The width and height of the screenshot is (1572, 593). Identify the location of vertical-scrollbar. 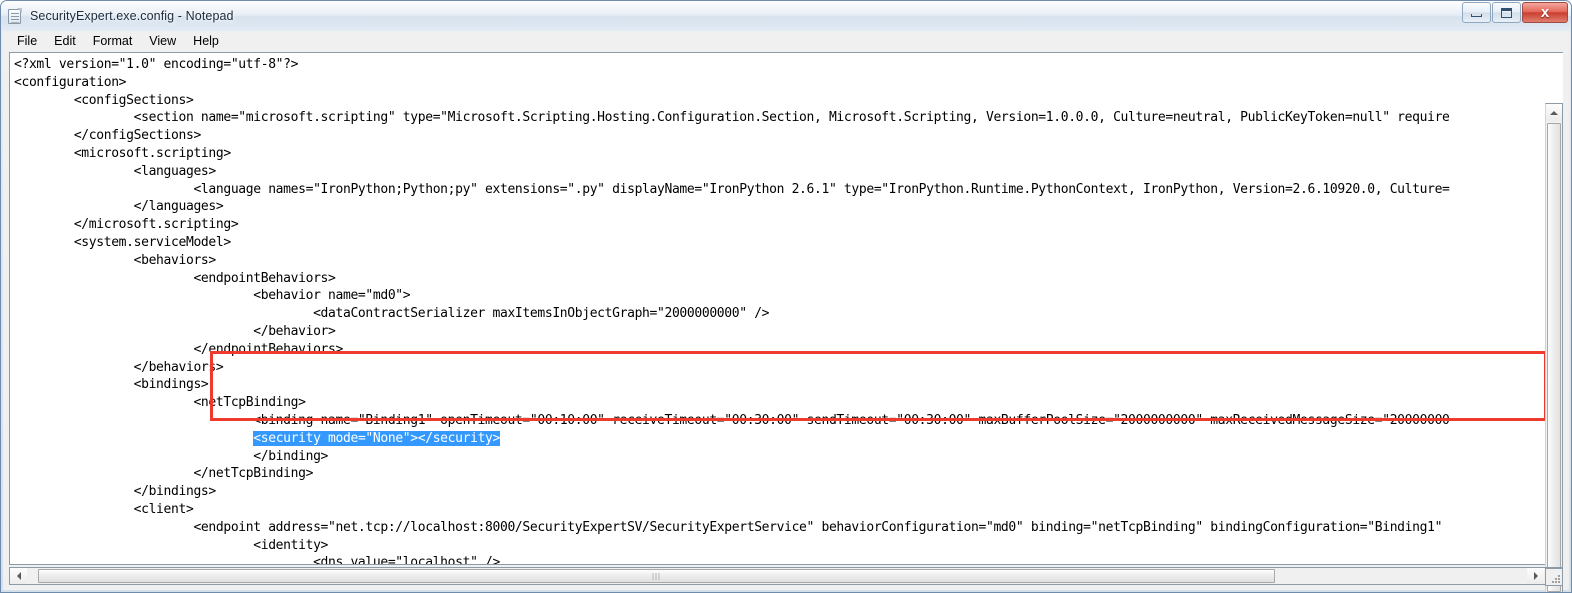
(1554, 347).